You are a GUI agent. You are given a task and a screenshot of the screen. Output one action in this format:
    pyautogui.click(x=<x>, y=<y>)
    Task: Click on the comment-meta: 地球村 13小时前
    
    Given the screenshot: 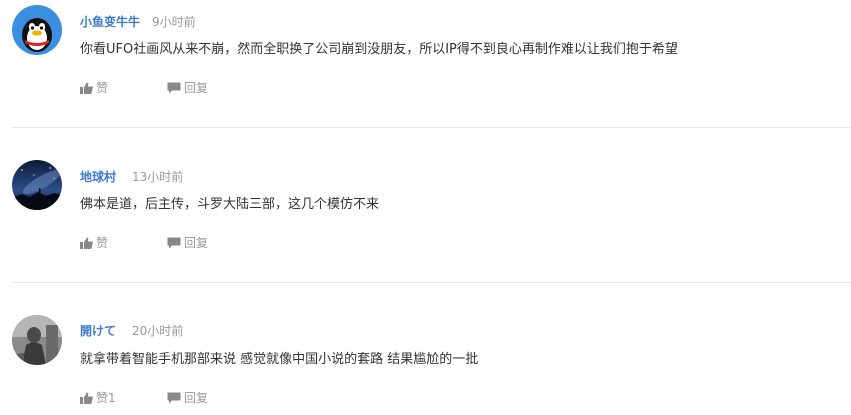 What is the action you would take?
    pyautogui.click(x=131, y=177)
    